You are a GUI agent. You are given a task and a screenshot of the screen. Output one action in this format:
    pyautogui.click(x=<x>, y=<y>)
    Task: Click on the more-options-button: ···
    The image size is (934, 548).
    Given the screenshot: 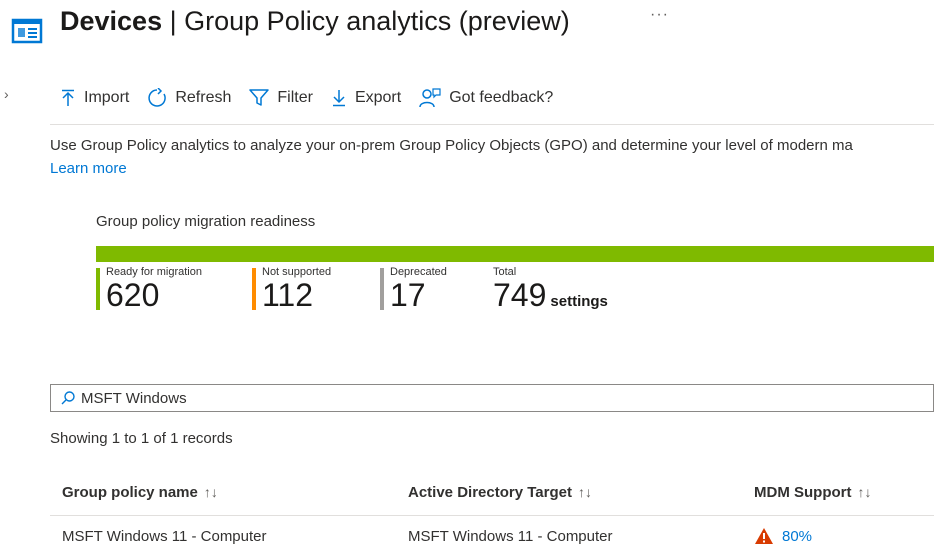 What is the action you would take?
    pyautogui.click(x=659, y=15)
    